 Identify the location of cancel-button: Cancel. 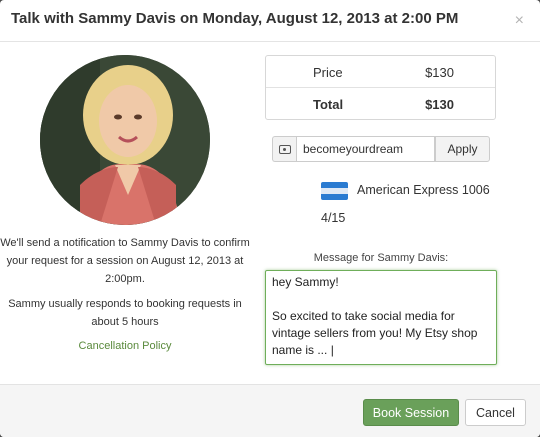
(495, 412).